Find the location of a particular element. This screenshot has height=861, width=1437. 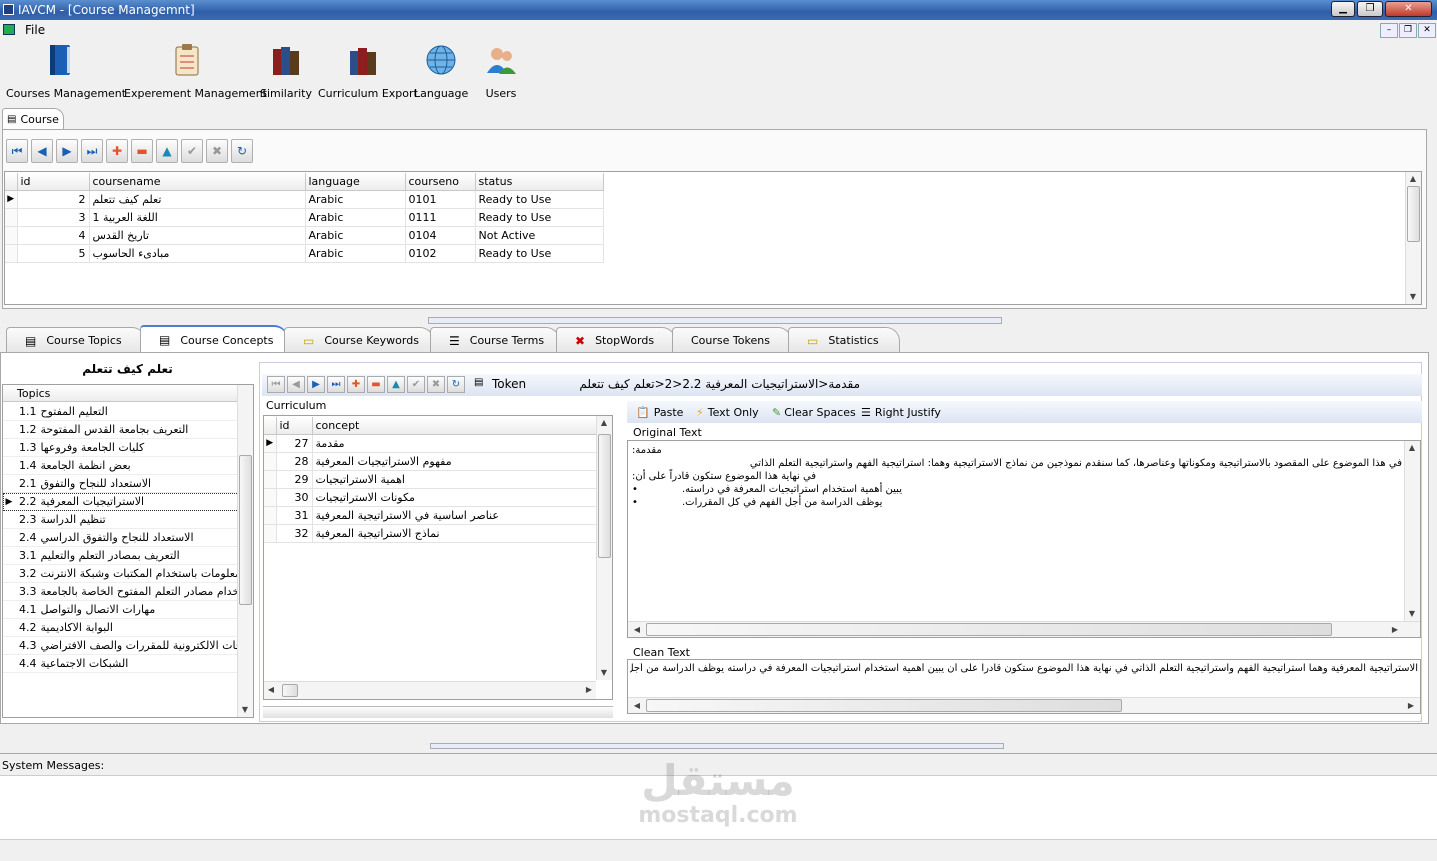

courses-management-button: Courses Management is located at coordinates (66, 72).